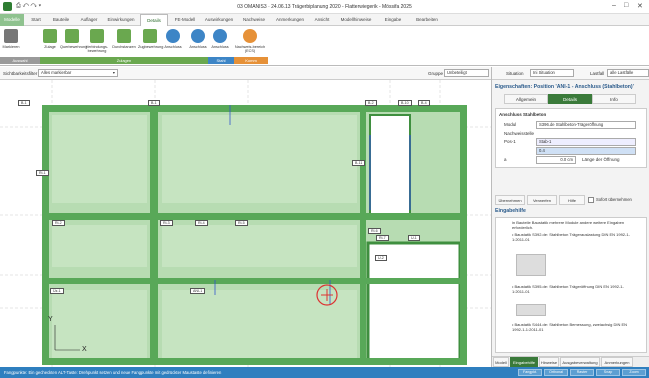  What do you see at coordinates (198, 291) in the screenshot?
I see `plan-label: ANI-1` at bounding box center [198, 291].